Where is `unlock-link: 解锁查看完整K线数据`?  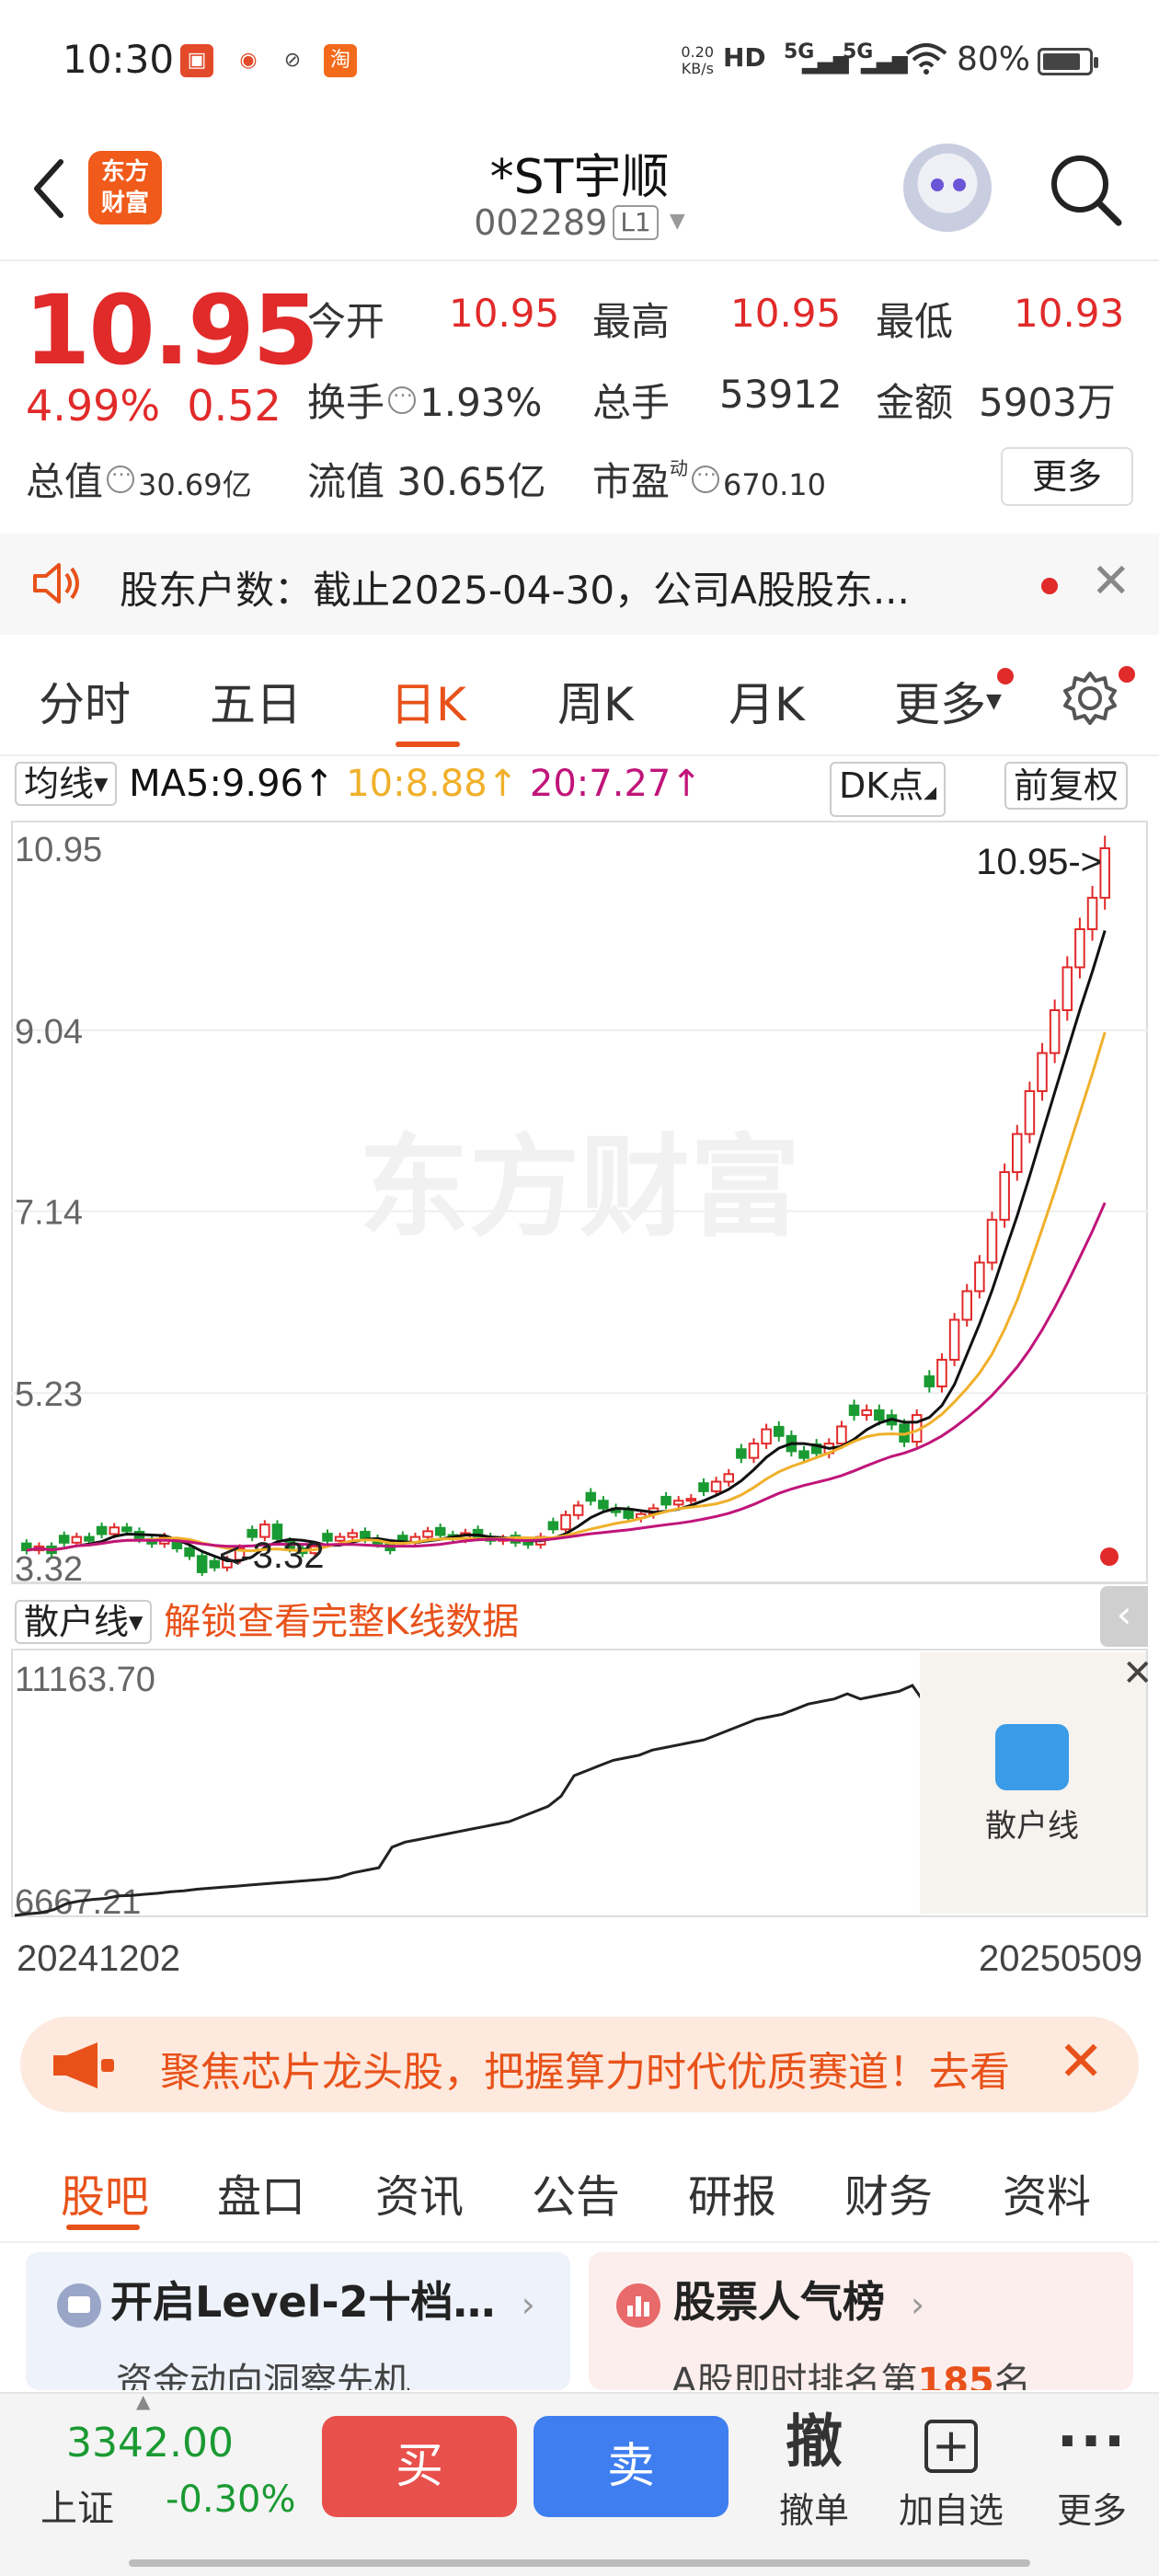 unlock-link: 解锁查看完整K线数据 is located at coordinates (341, 1622).